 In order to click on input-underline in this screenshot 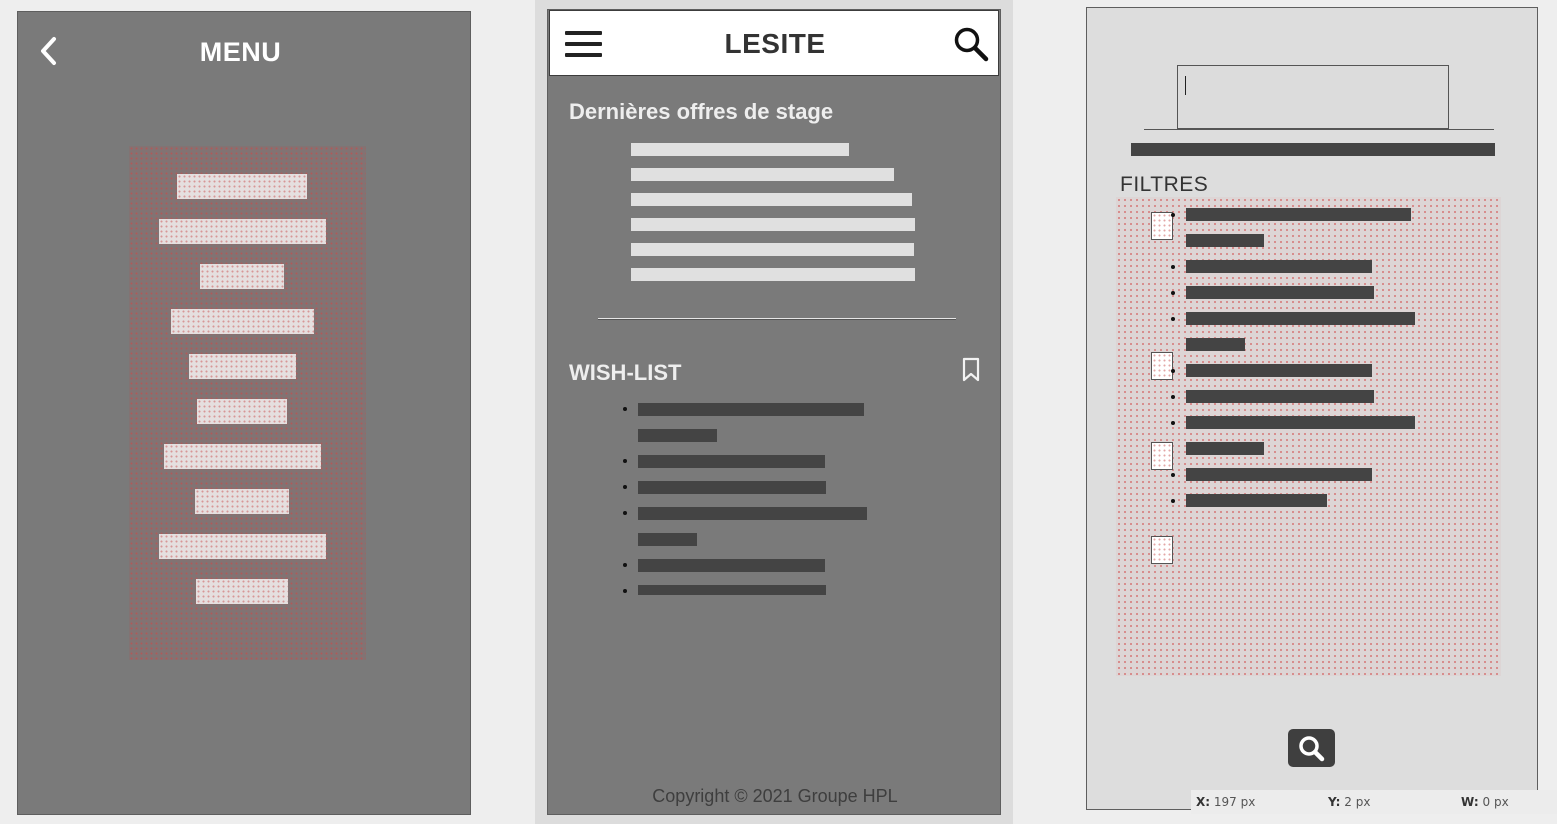, I will do `click(1319, 129)`.